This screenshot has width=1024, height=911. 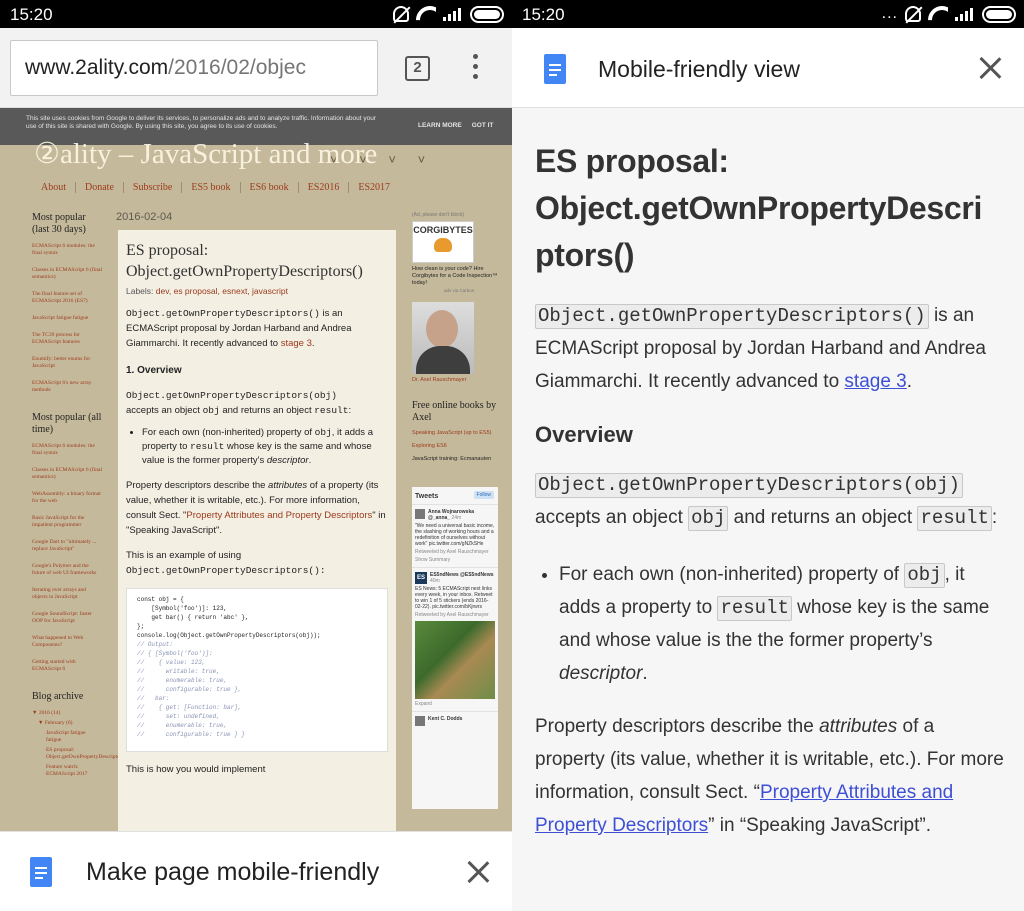 What do you see at coordinates (440, 125) in the screenshot?
I see `learn-more-link: LEARN MORE` at bounding box center [440, 125].